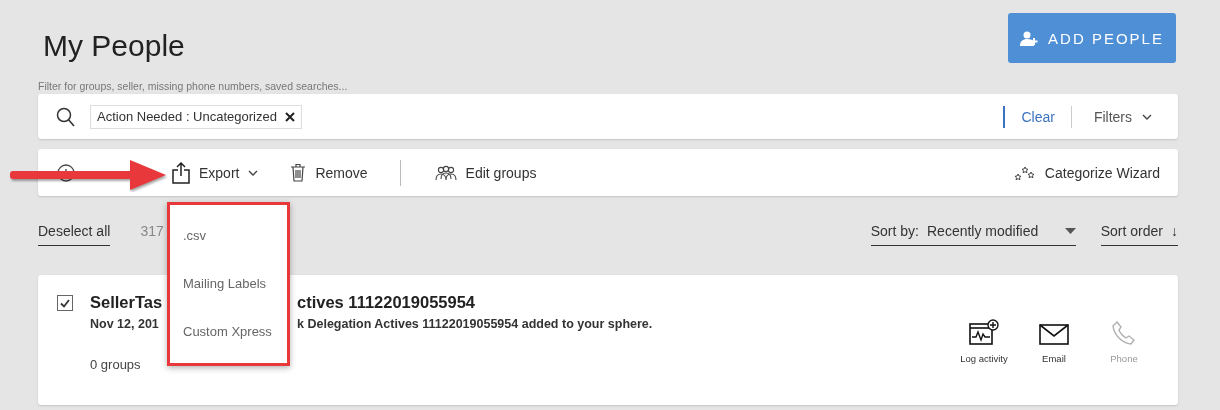 The width and height of the screenshot is (1220, 410). I want to click on search-bar: Action Needed : Uncategorized Clear Filters, so click(608, 116).